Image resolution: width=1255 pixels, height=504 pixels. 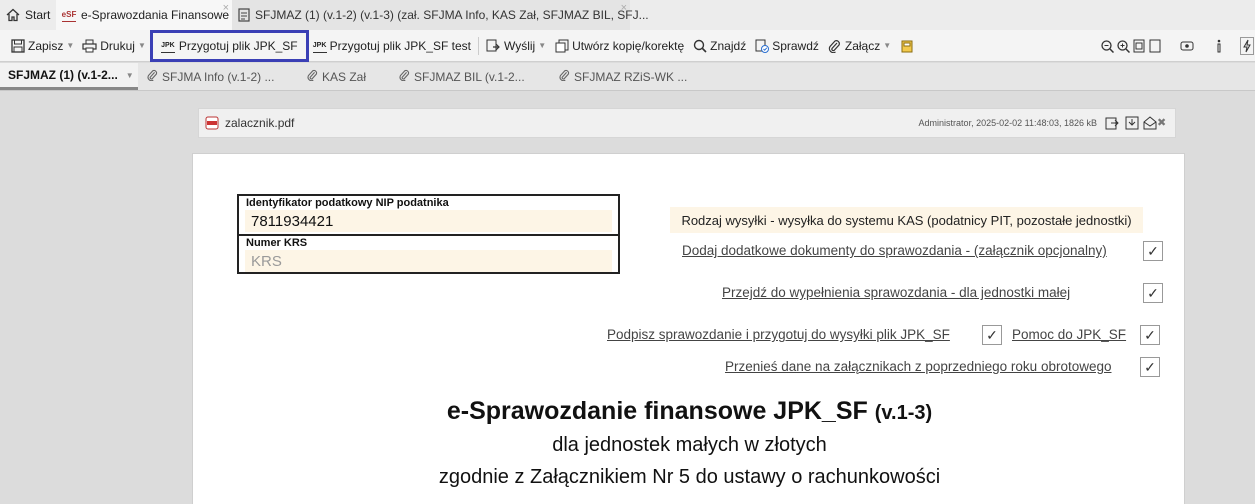 I want to click on doc-tab-sfjmaz: SFJMAZ (1) (v.1-2... ▼, so click(x=69, y=76).